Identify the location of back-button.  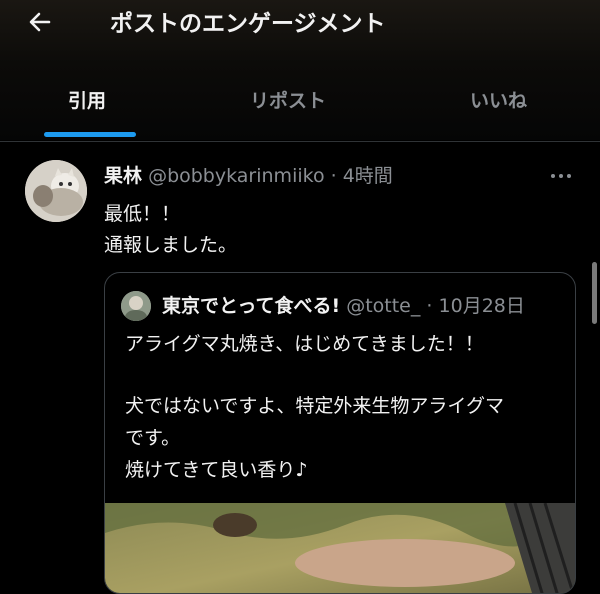
(40, 22).